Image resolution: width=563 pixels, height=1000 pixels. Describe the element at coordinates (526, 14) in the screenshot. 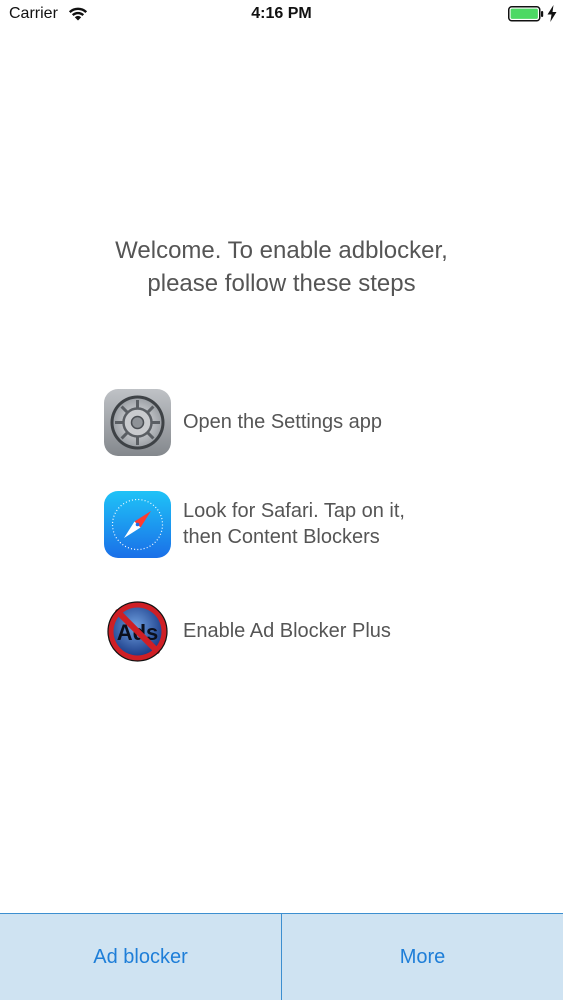

I see `battery-full-icon` at that location.